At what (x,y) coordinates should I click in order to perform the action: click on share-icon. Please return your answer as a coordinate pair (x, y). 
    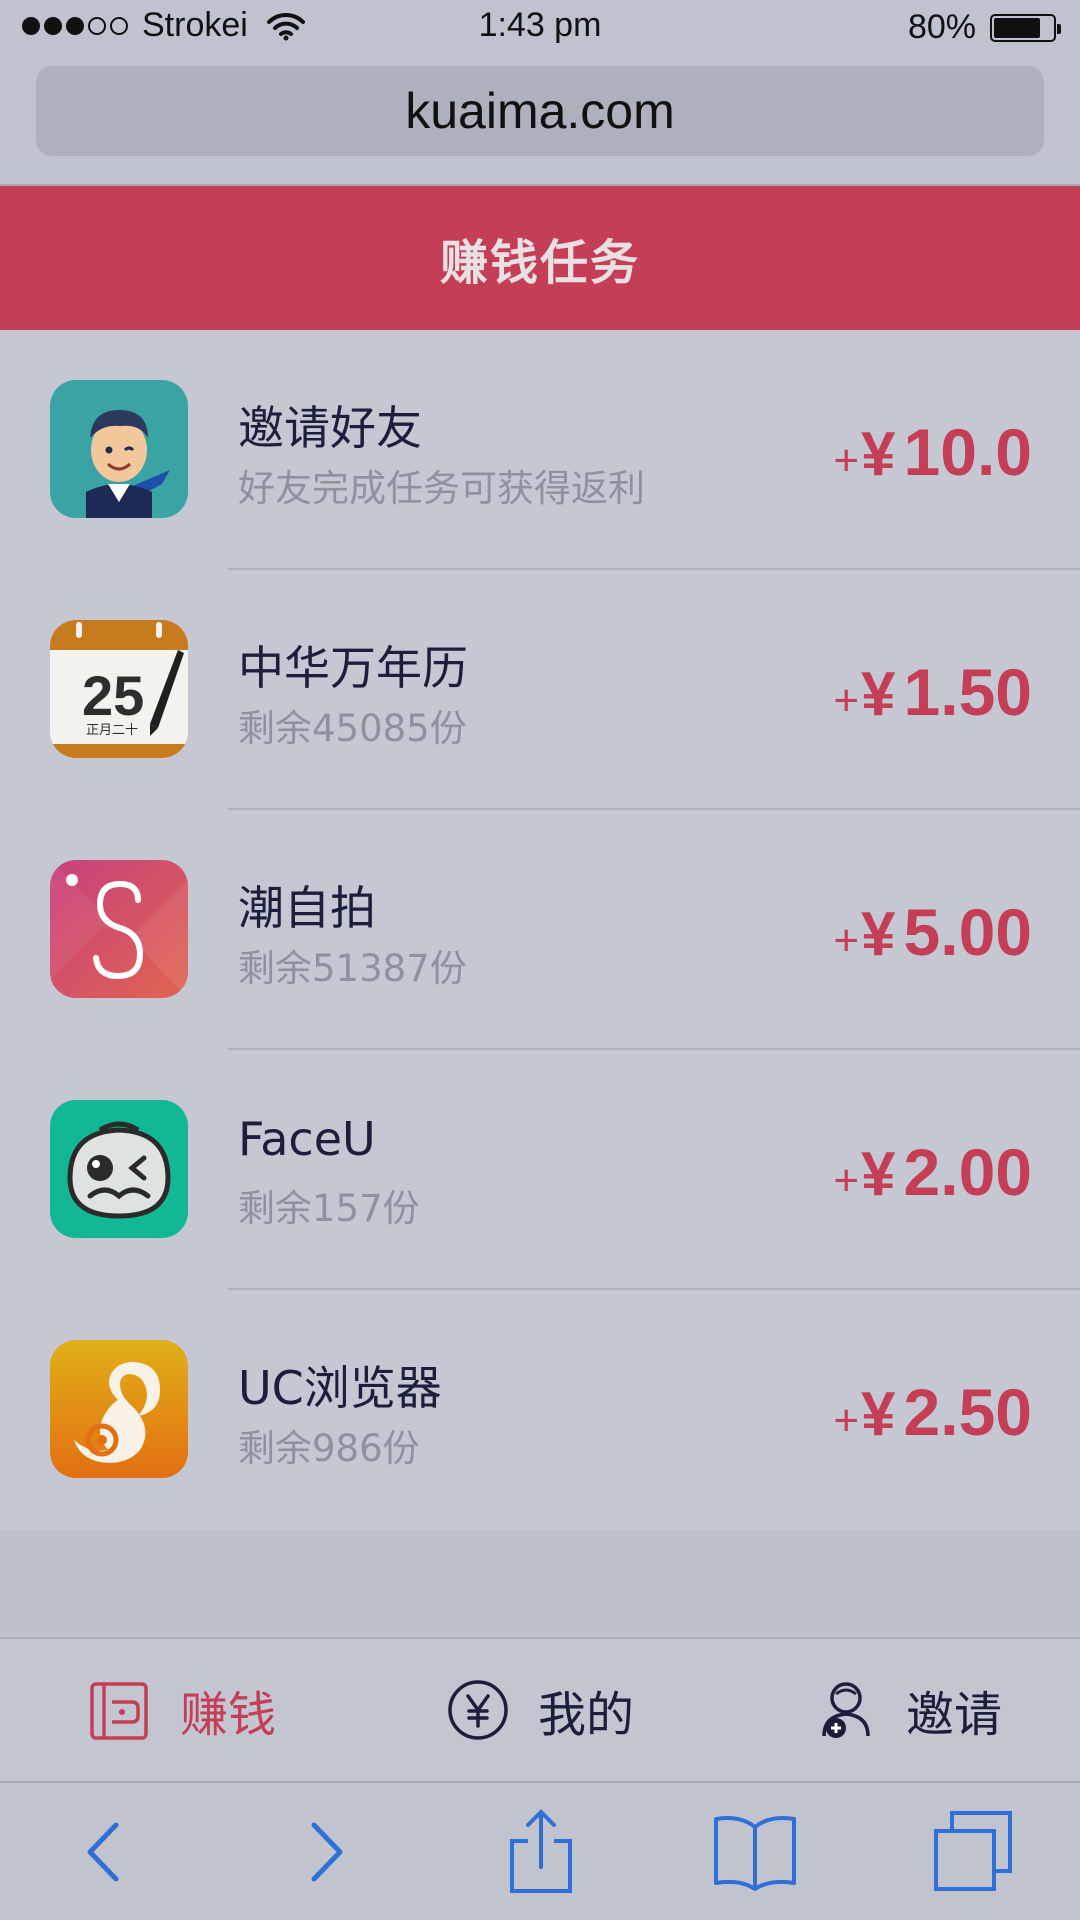
    Looking at the image, I should click on (541, 1851).